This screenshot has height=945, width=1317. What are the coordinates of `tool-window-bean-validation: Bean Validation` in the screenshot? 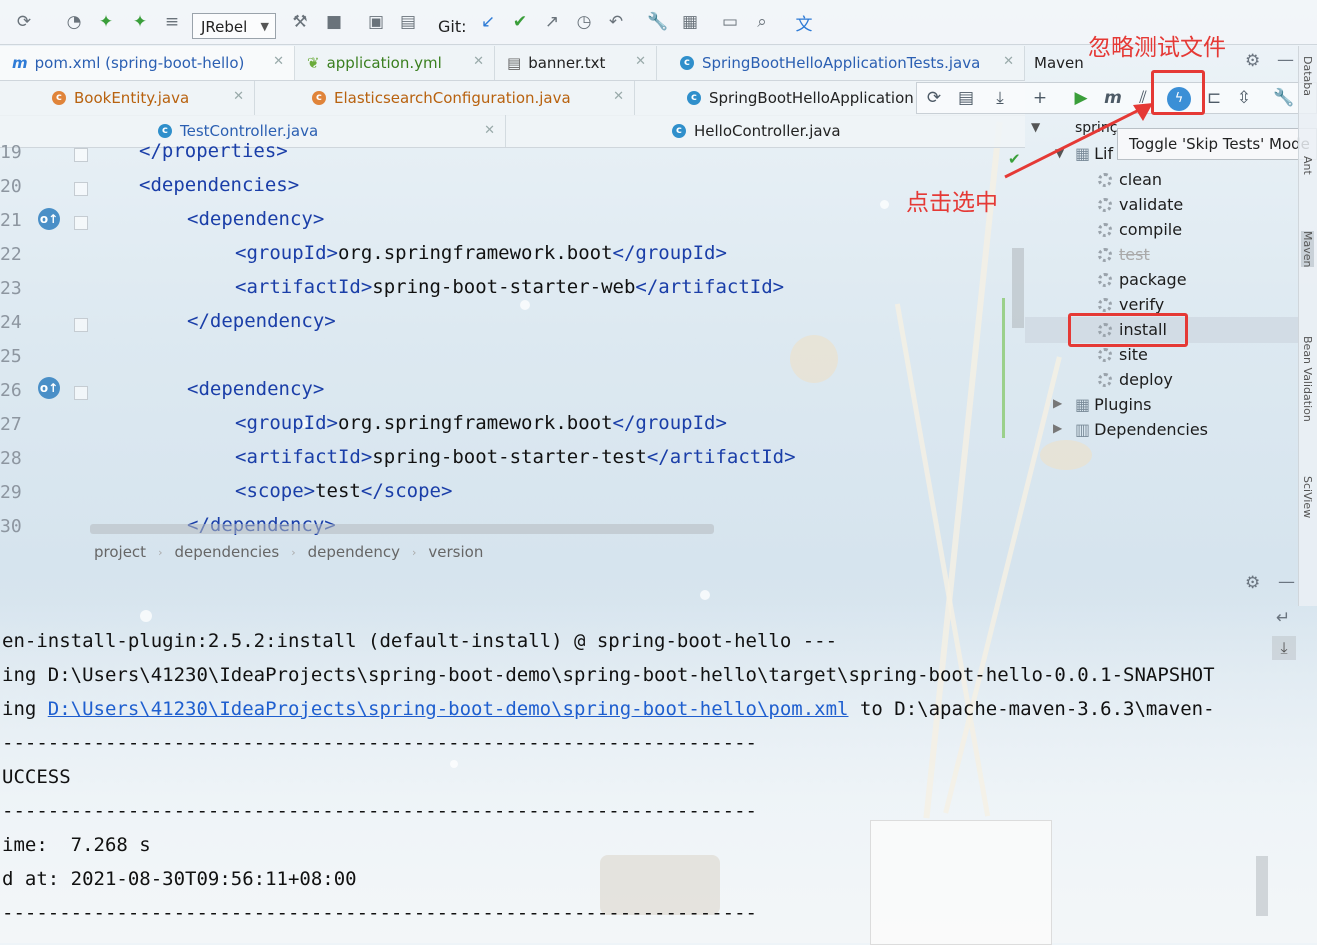 It's located at (1307, 379).